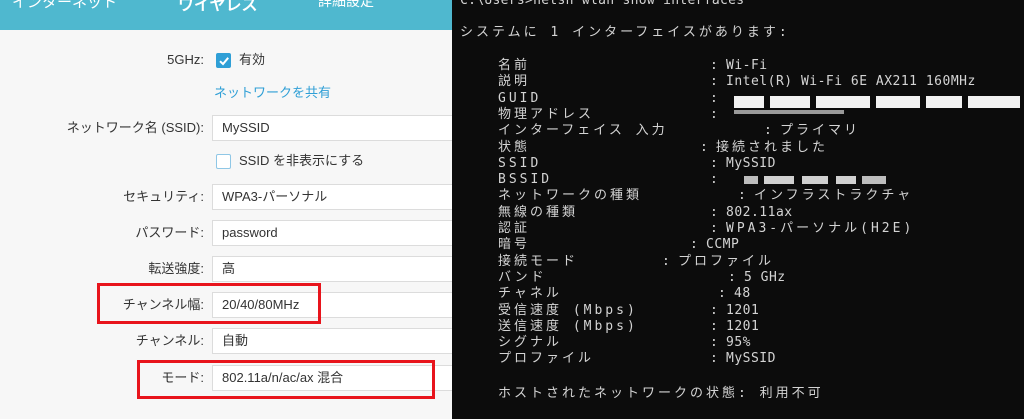 The width and height of the screenshot is (1024, 419). Describe the element at coordinates (824, 181) in the screenshot. I see `redacted-bssid` at that location.